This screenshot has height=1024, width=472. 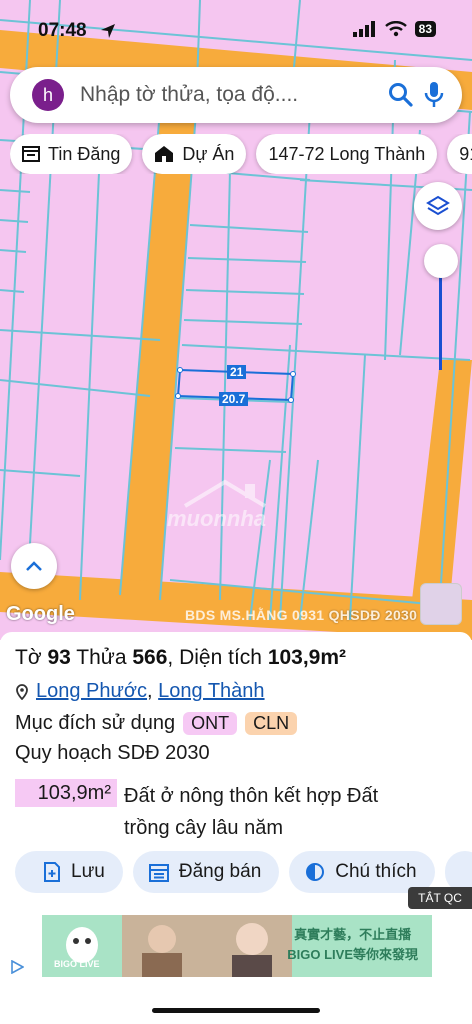 I want to click on ad-text-line-1: 真實才藝，不止直播, so click(x=353, y=934).